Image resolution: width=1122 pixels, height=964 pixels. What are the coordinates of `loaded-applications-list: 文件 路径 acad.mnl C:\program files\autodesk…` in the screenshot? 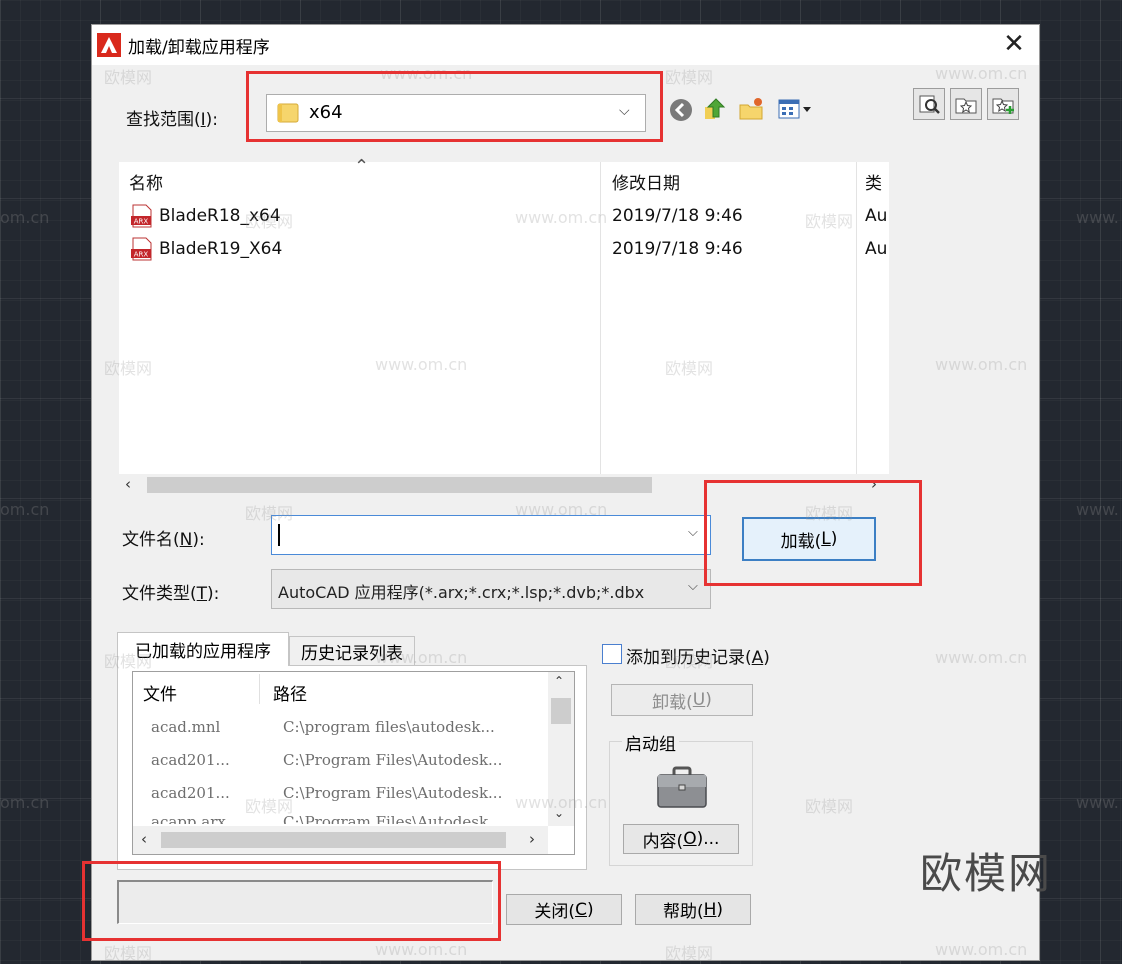 It's located at (353, 763).